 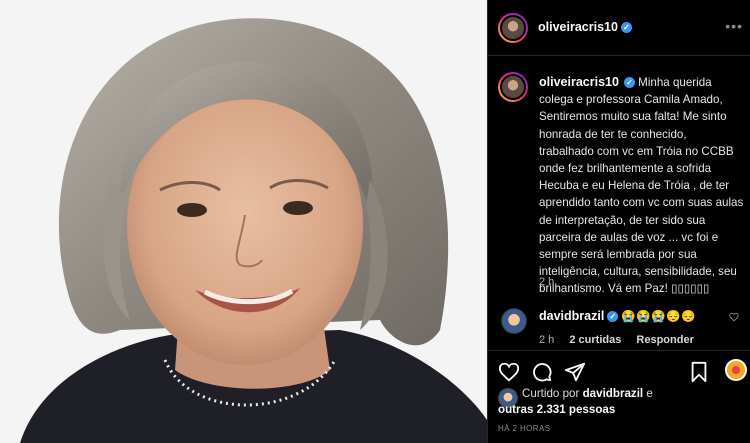 I want to click on caption-username: oliveiracris10, so click(x=579, y=82).